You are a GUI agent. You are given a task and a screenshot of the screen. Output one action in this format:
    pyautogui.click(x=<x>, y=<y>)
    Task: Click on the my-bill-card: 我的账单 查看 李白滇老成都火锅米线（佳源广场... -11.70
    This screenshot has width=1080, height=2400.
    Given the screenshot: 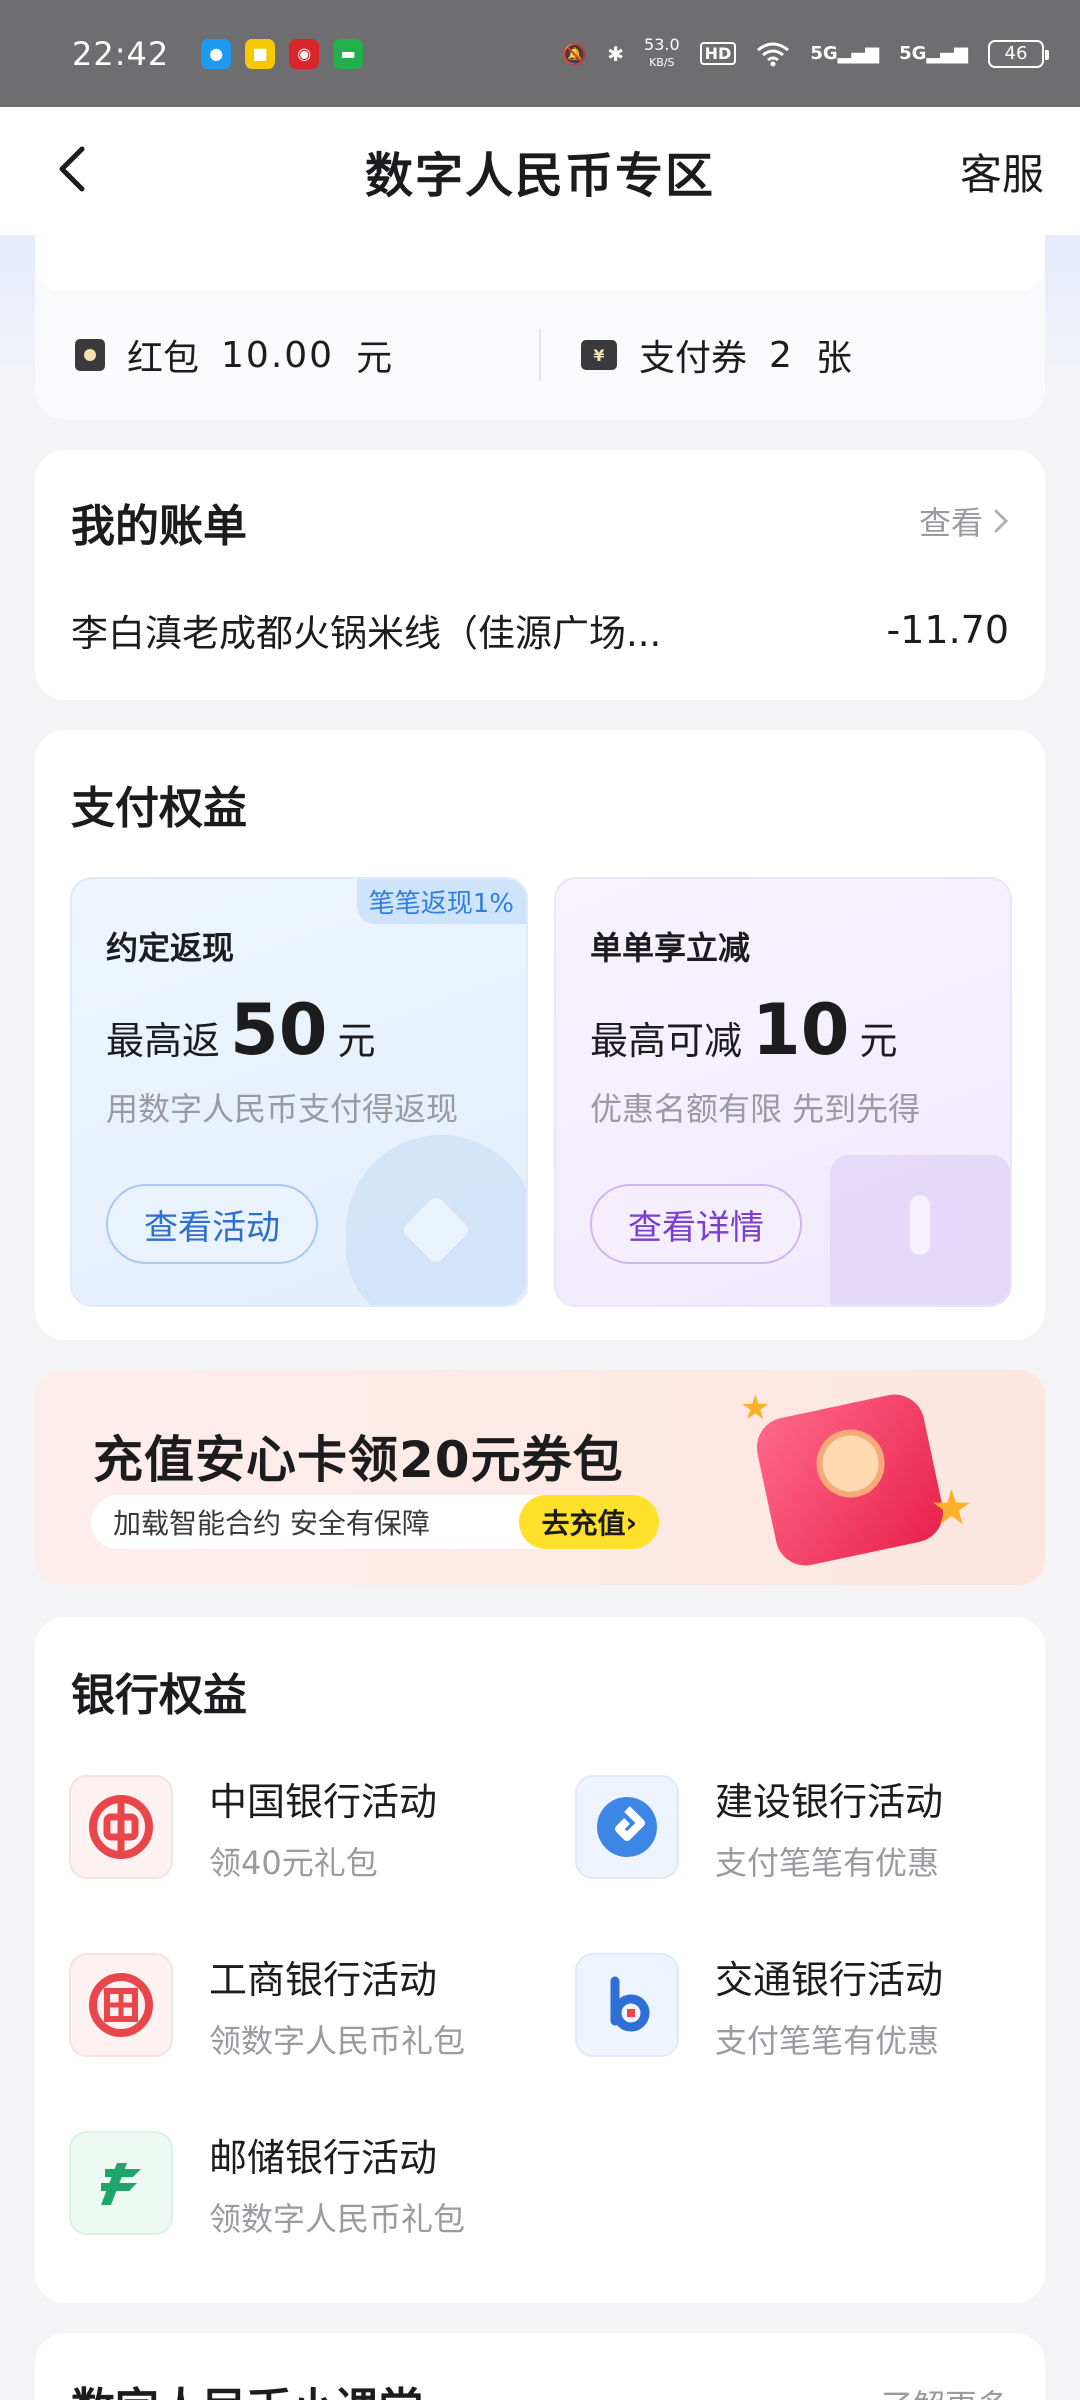 What is the action you would take?
    pyautogui.click(x=540, y=575)
    